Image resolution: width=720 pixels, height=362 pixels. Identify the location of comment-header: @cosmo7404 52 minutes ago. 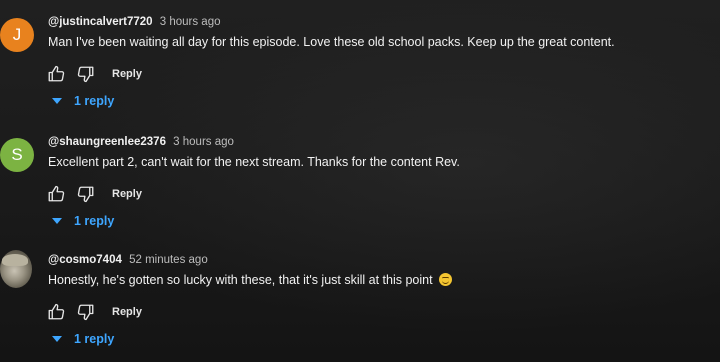
(128, 260).